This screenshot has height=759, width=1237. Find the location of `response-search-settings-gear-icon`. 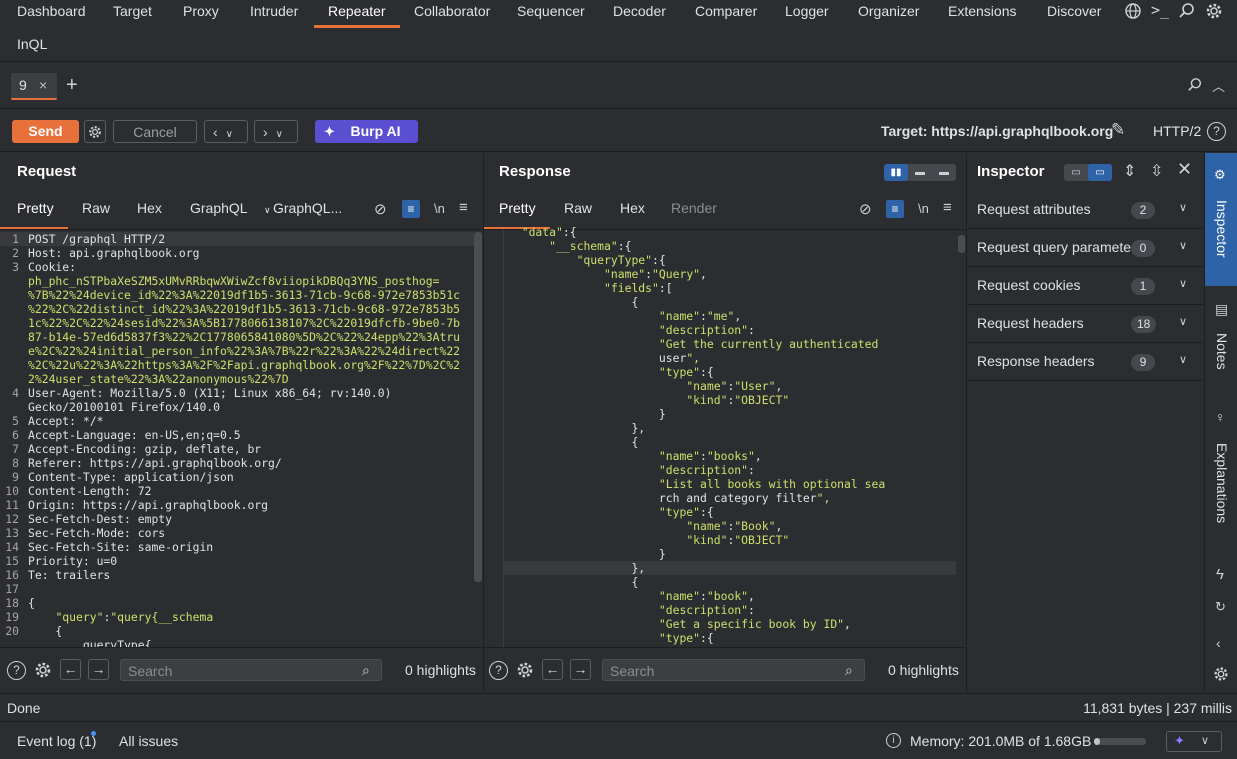

response-search-settings-gear-icon is located at coordinates (525, 671).